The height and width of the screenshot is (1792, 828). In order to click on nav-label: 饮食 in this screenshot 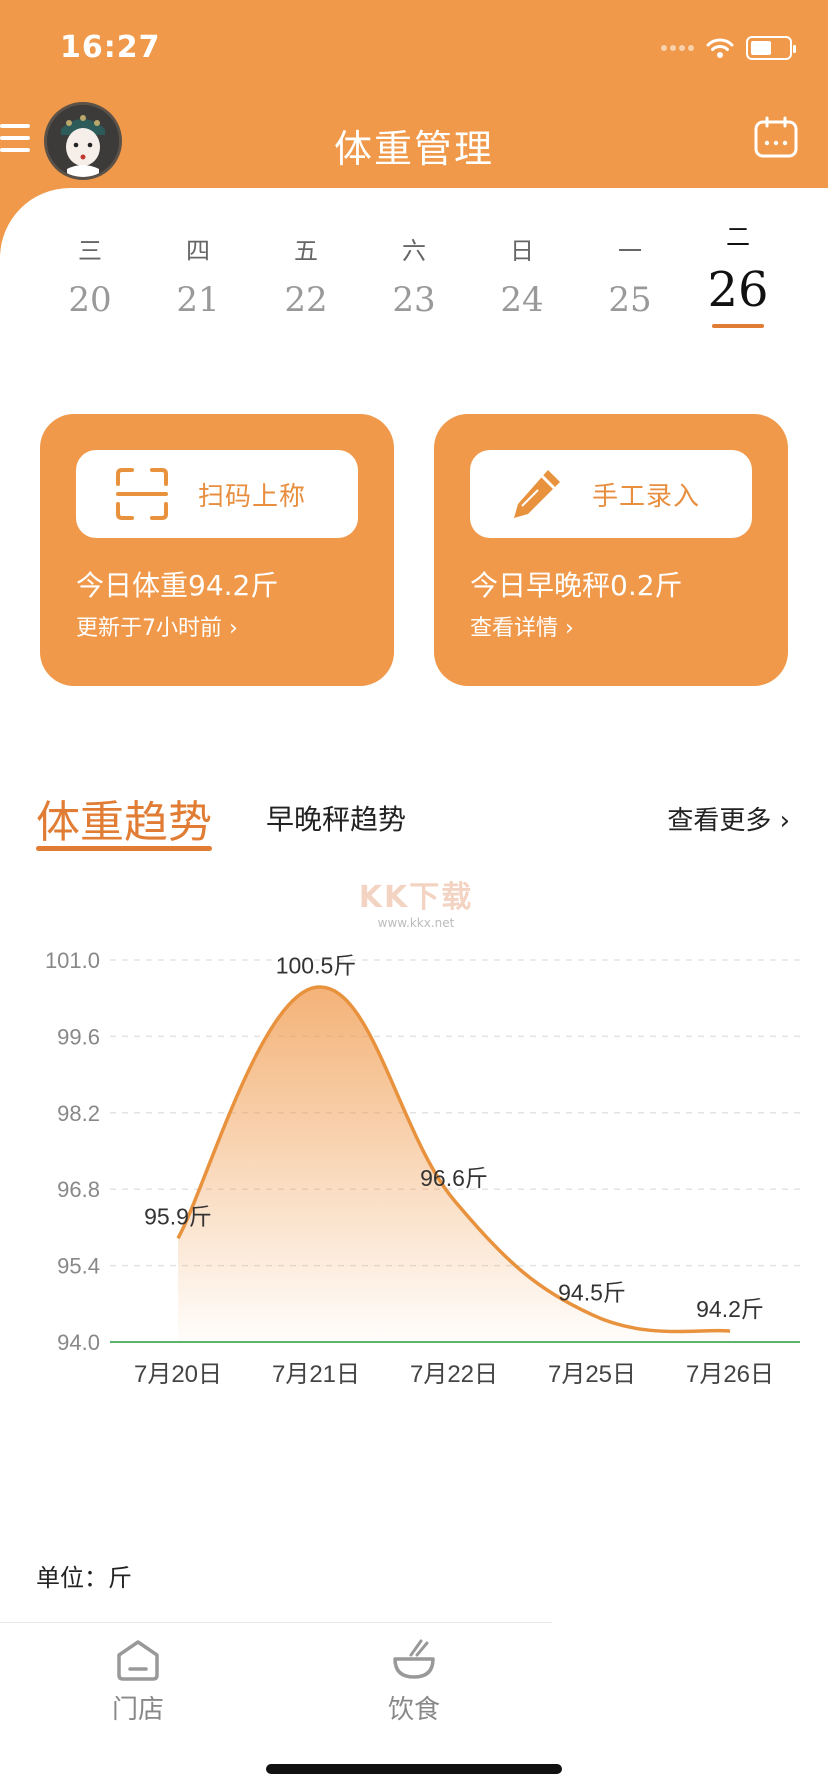, I will do `click(413, 1710)`.